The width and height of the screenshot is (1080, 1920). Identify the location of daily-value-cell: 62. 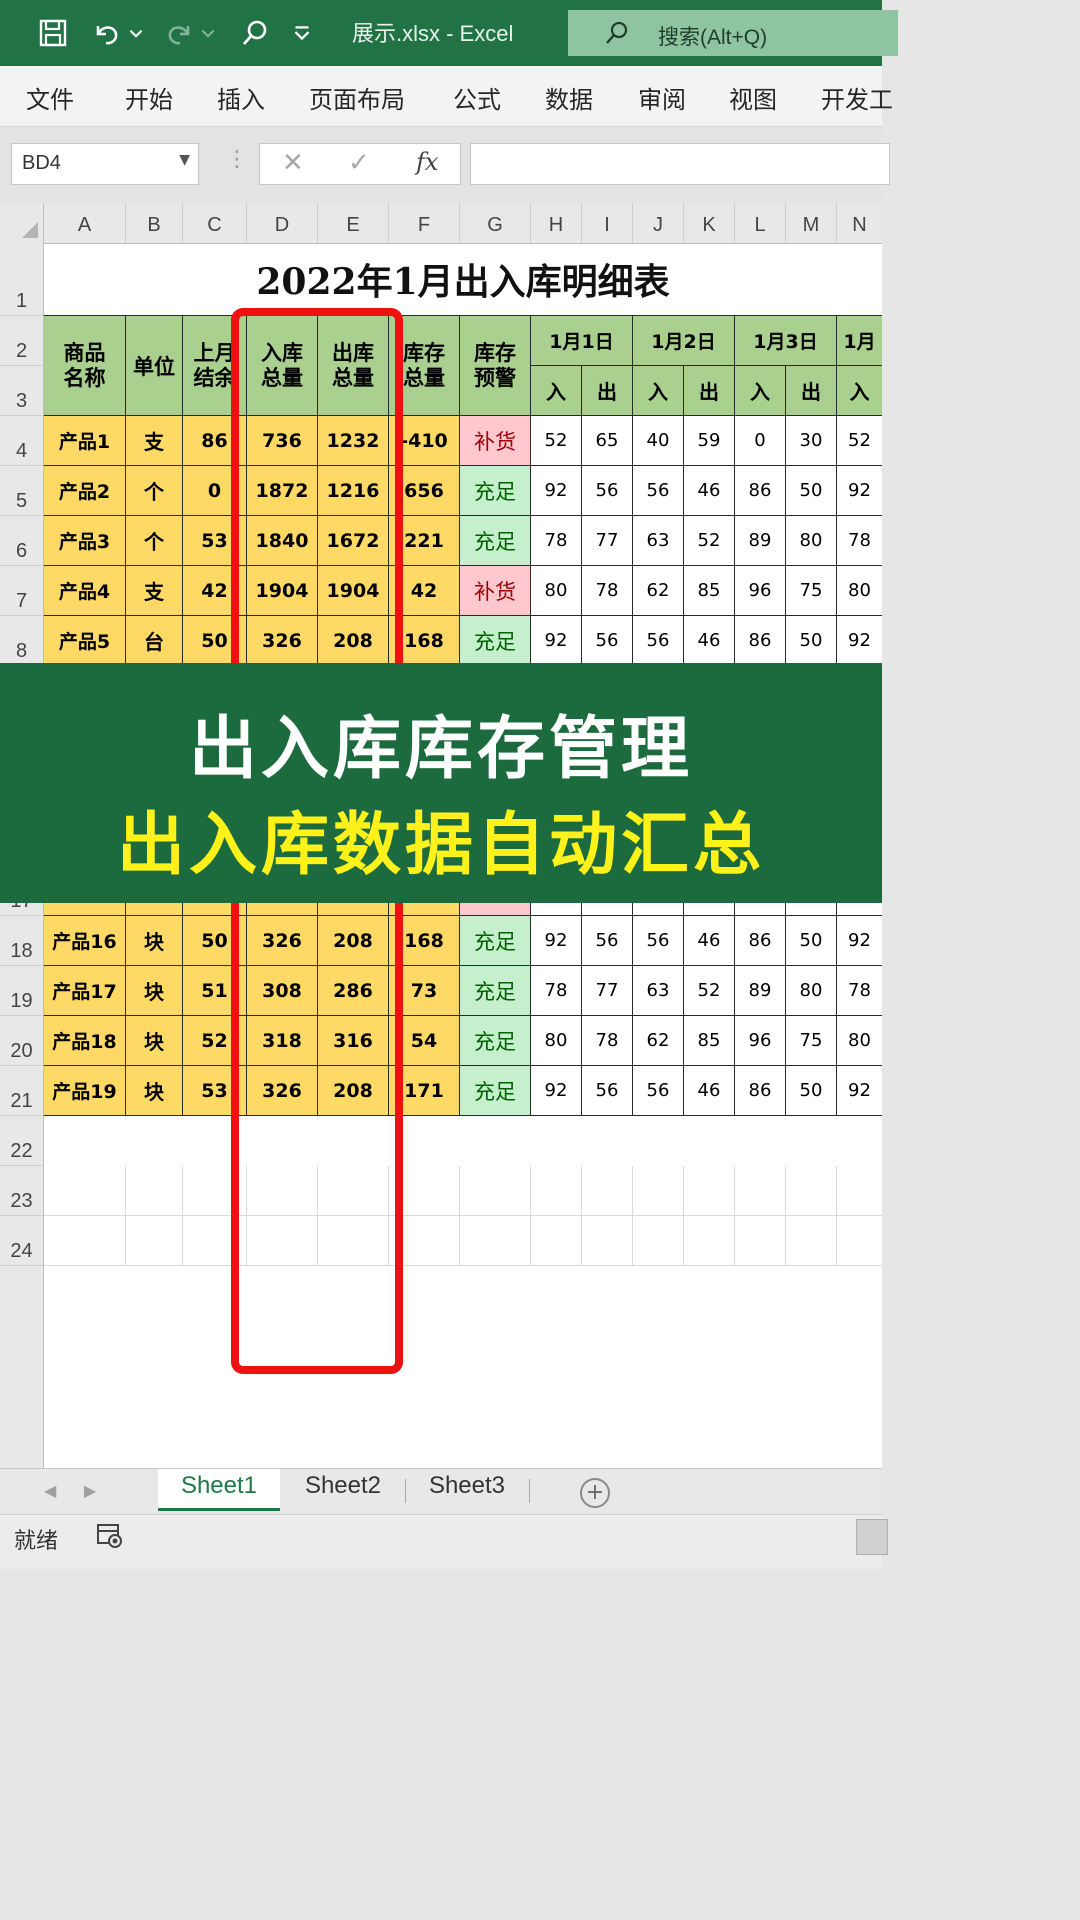
(658, 591).